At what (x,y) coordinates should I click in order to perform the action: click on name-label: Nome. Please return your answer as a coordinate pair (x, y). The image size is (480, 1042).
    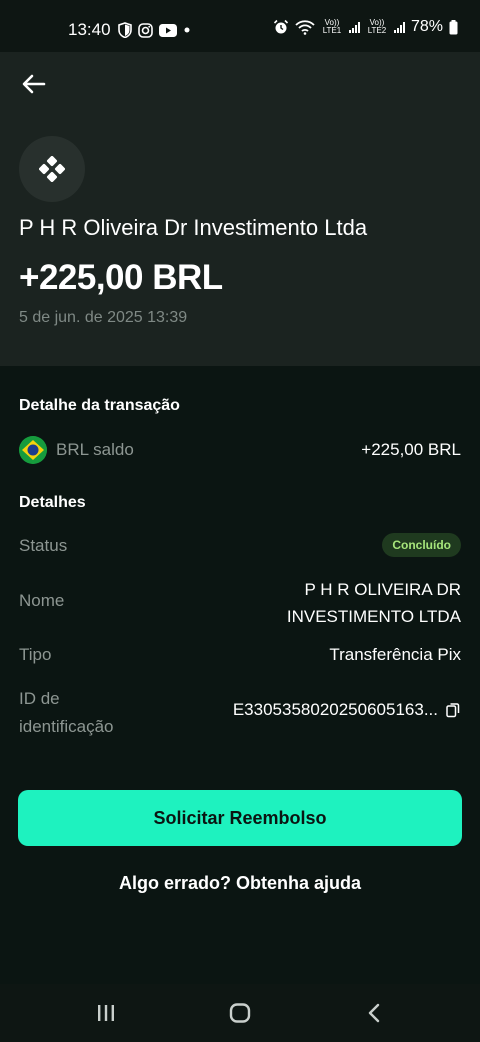
    Looking at the image, I should click on (42, 600).